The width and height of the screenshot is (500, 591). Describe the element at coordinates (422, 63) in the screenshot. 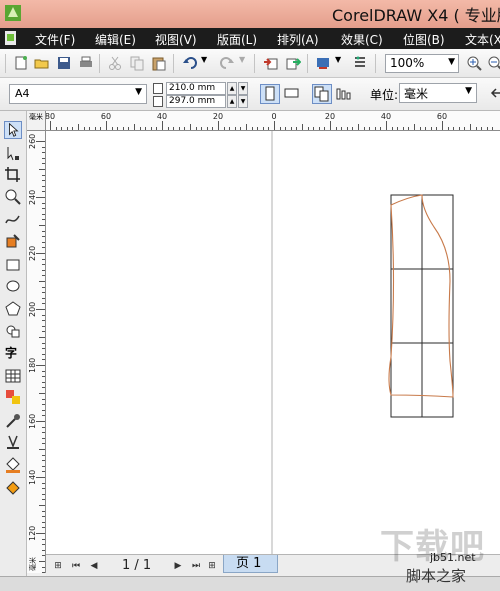

I see `zoom-level-select: 100% ▼` at that location.